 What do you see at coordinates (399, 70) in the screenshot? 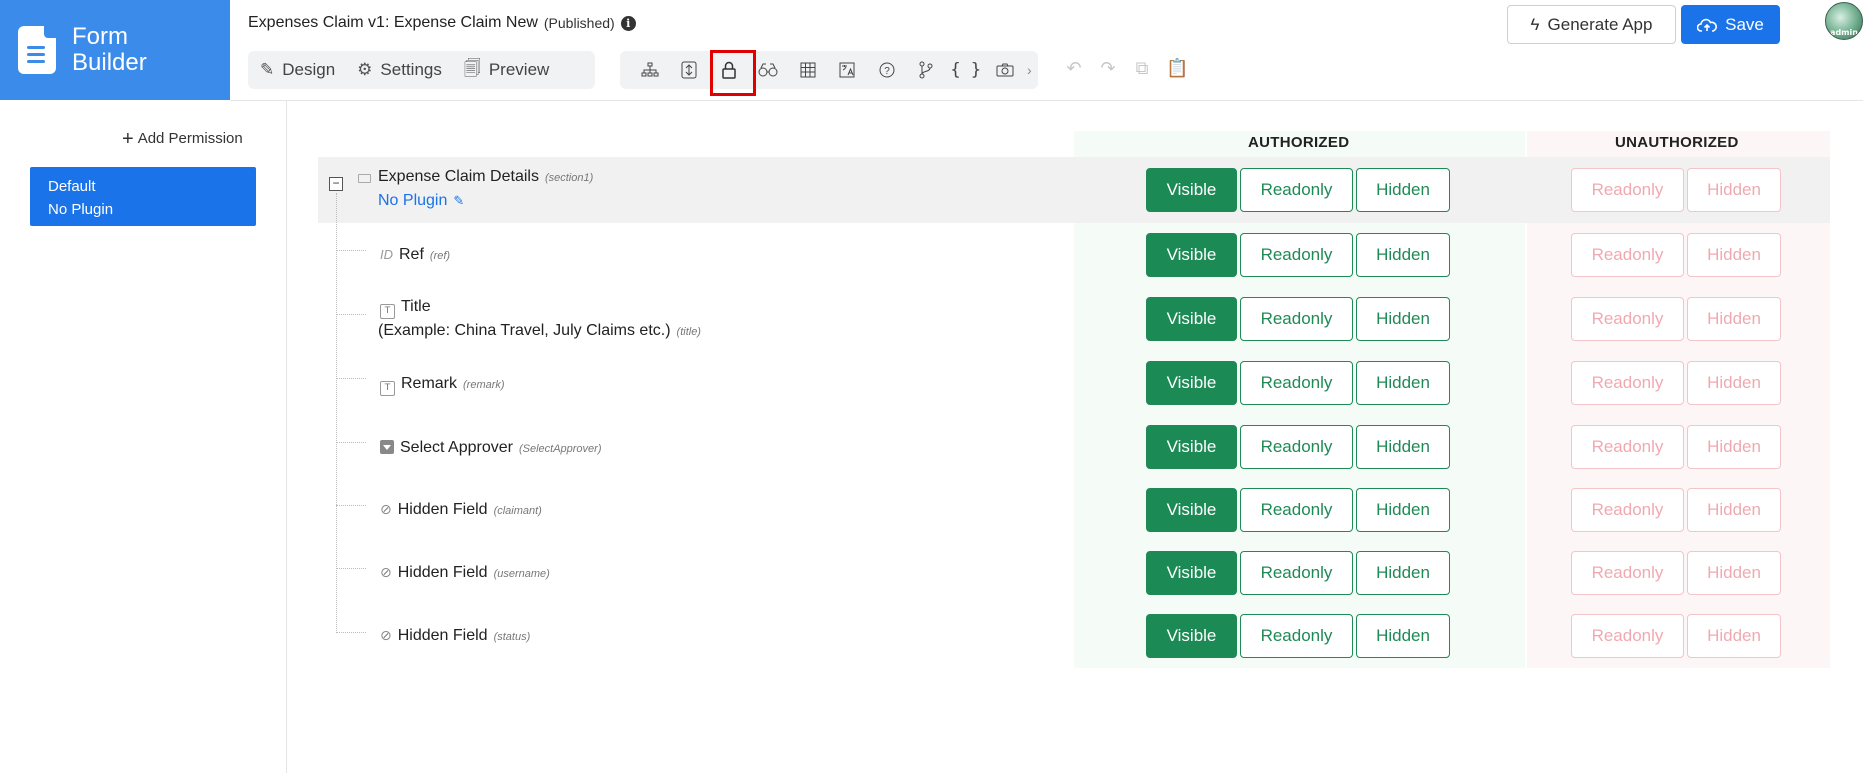
I see `tab-settings: ⚙ Settings` at bounding box center [399, 70].